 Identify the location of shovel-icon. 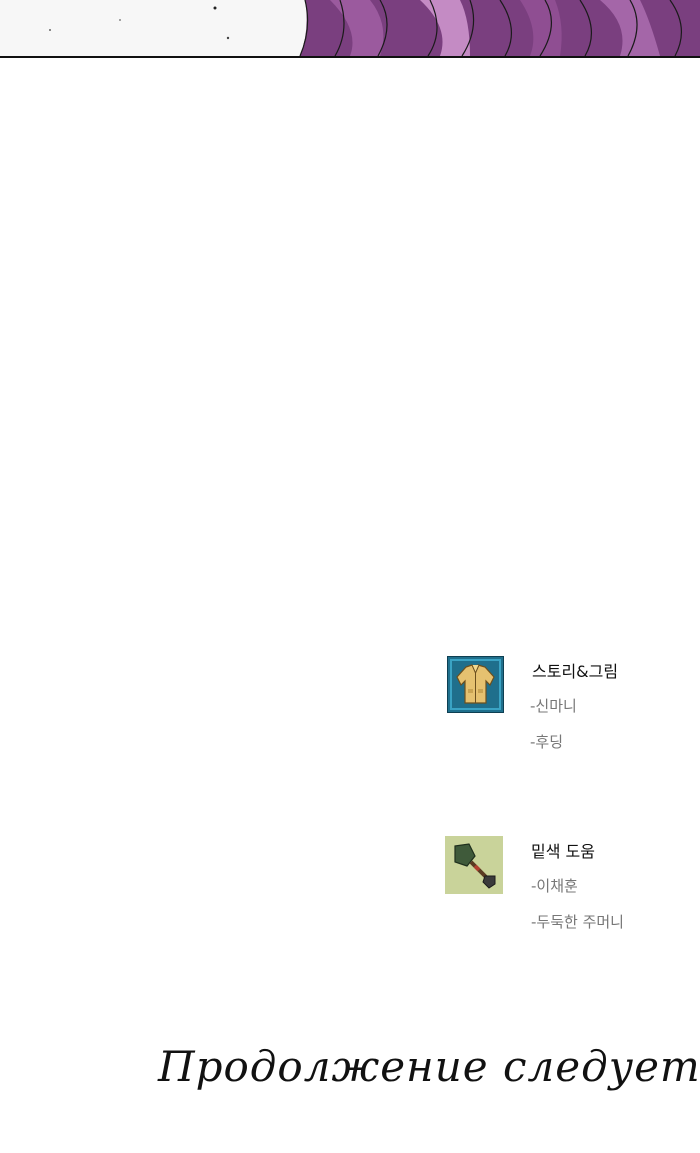
(474, 865).